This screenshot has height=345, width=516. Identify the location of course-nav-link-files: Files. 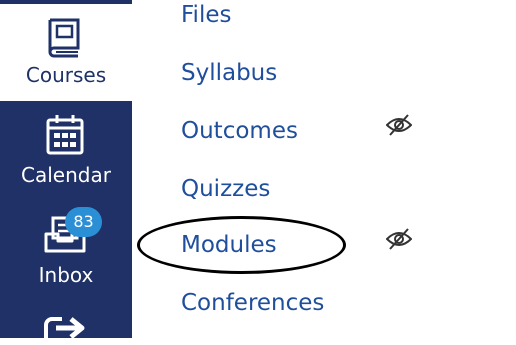
(206, 15).